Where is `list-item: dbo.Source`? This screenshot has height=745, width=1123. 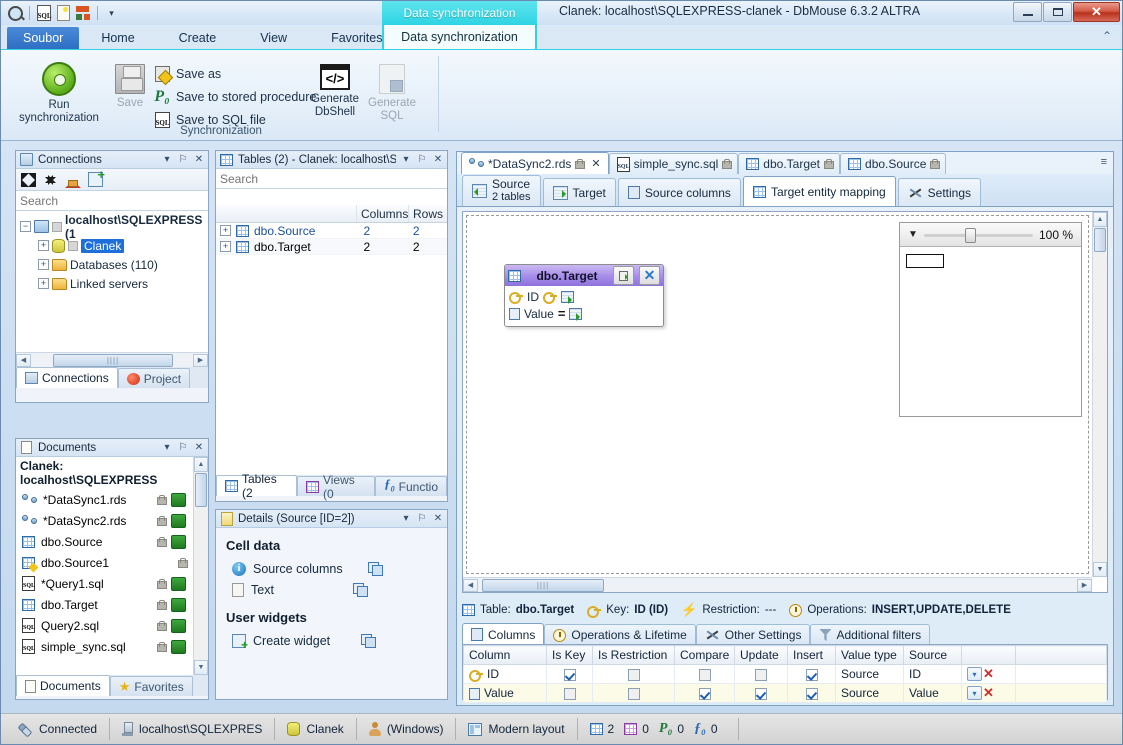
list-item: dbo.Source is located at coordinates (115, 541).